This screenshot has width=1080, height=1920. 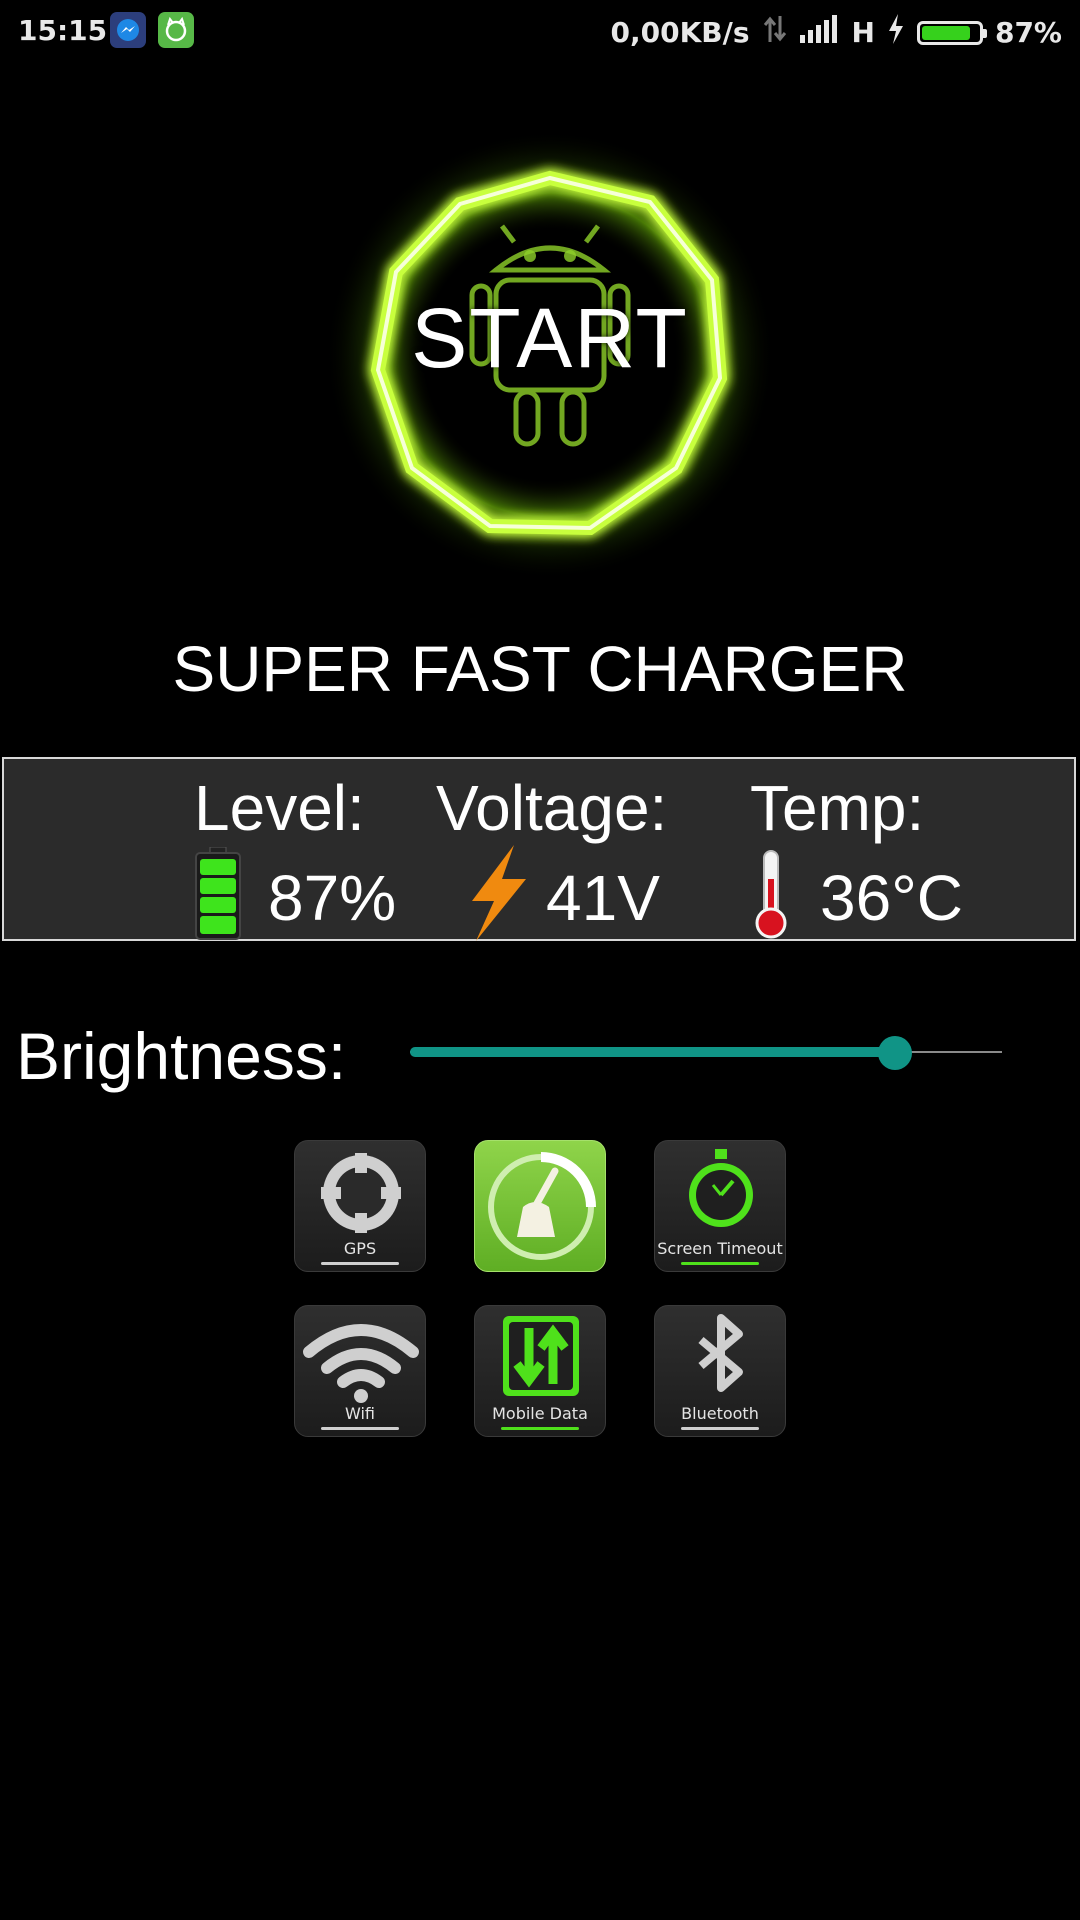 I want to click on level-label: Level:, so click(x=279, y=808).